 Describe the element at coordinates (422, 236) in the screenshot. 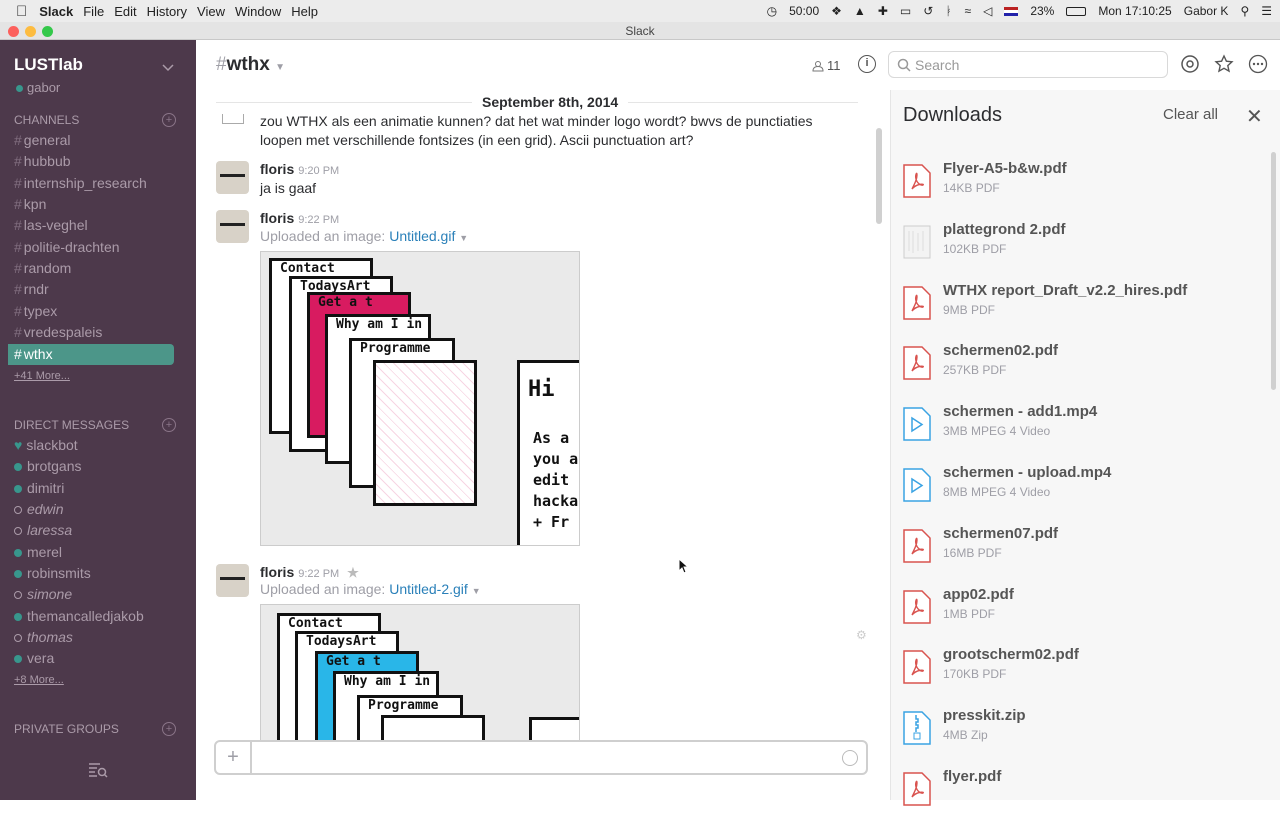

I see `file-link: Untitled.gif` at that location.